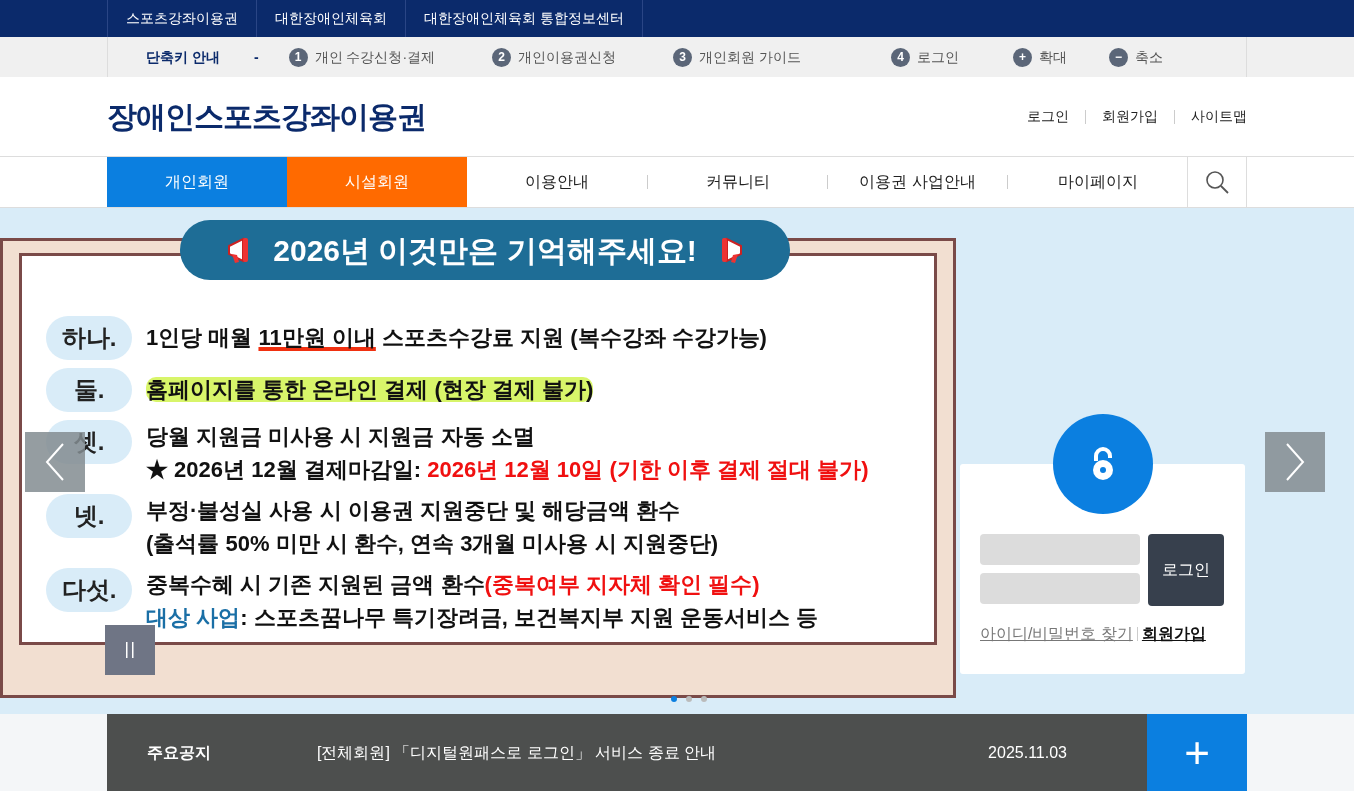 This screenshot has height=791, width=1354. Describe the element at coordinates (1027, 753) in the screenshot. I see `notice-date: 2025.11.03` at that location.